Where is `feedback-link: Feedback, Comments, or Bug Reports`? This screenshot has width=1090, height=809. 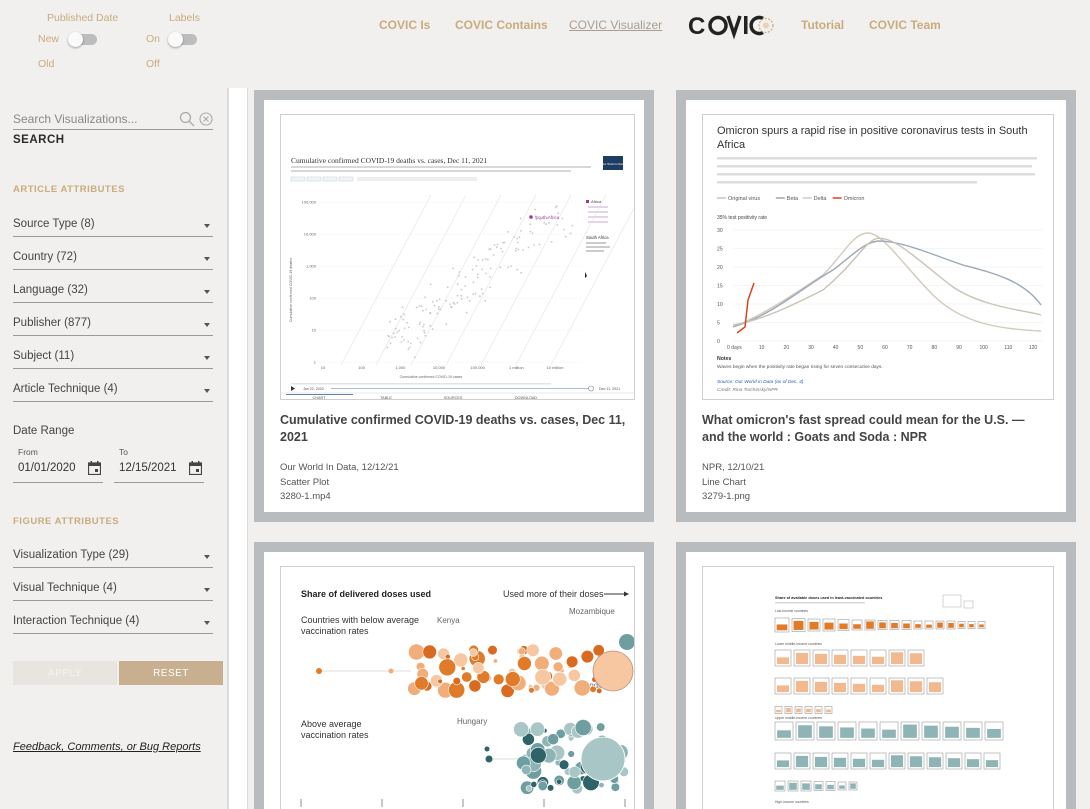 feedback-link: Feedback, Comments, or Bug Reports is located at coordinates (107, 747).